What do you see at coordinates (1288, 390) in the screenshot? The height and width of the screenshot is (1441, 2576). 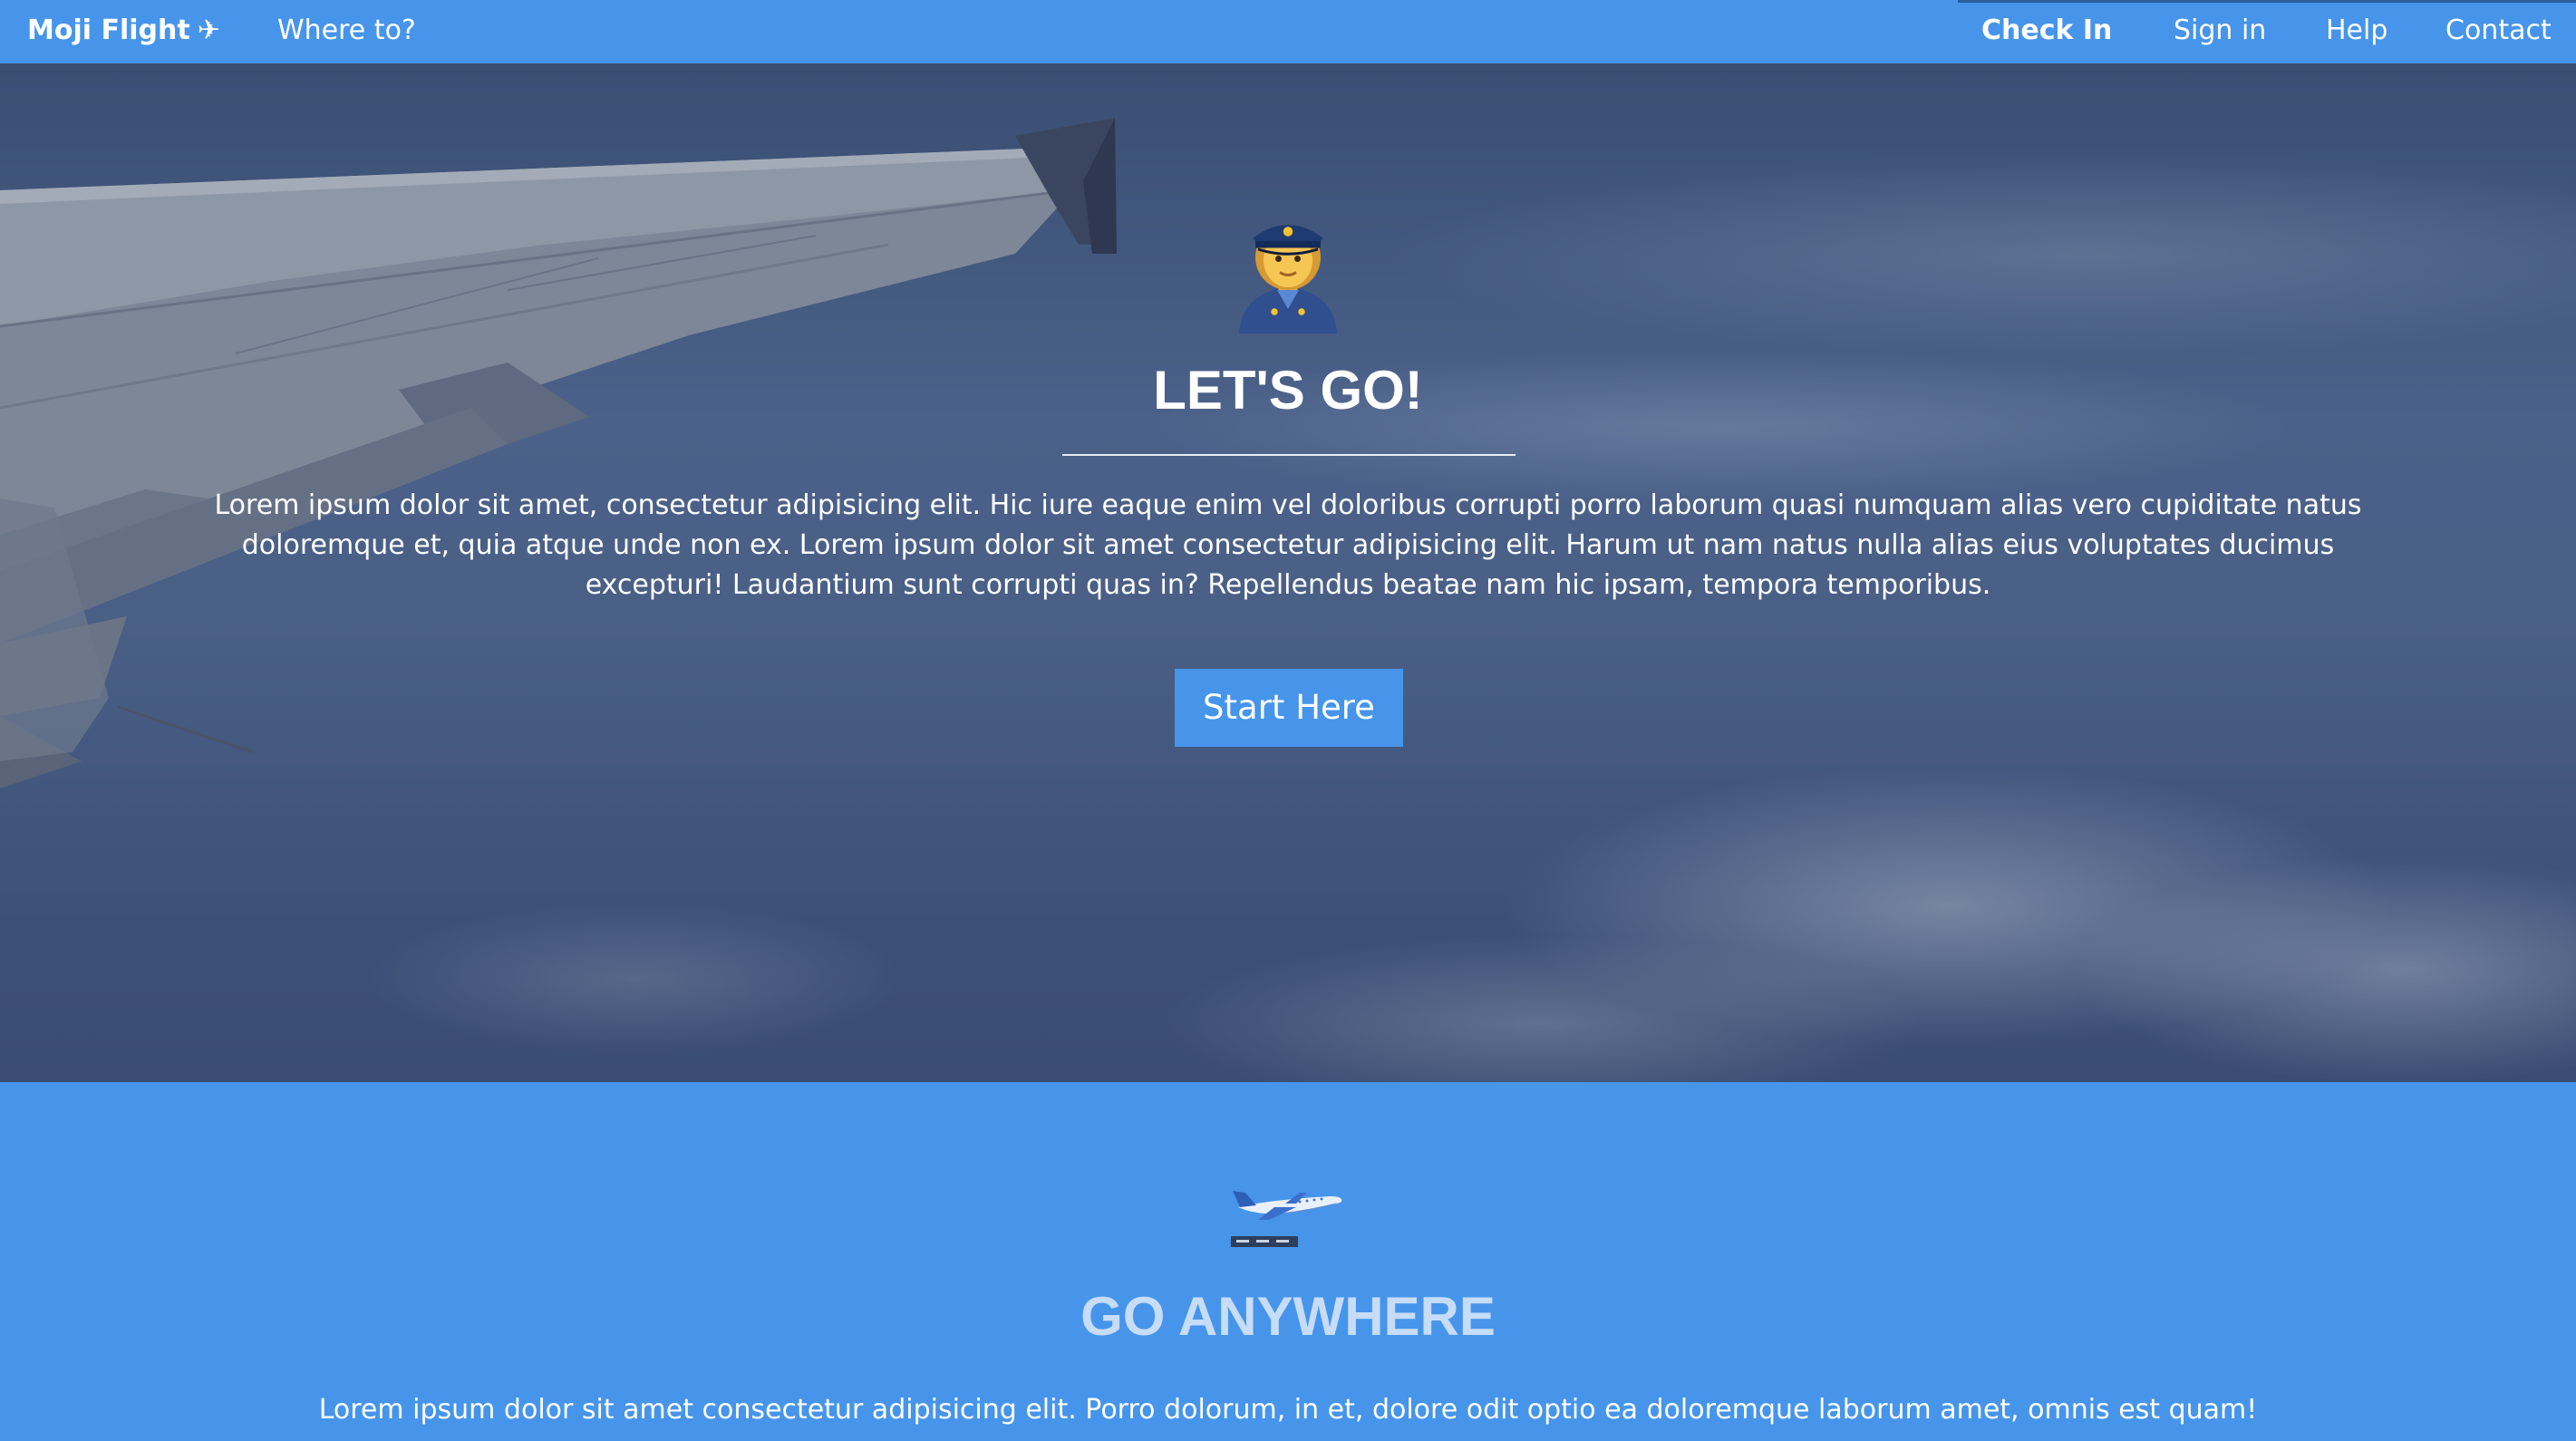 I see `hero-title: LET'S GO!` at bounding box center [1288, 390].